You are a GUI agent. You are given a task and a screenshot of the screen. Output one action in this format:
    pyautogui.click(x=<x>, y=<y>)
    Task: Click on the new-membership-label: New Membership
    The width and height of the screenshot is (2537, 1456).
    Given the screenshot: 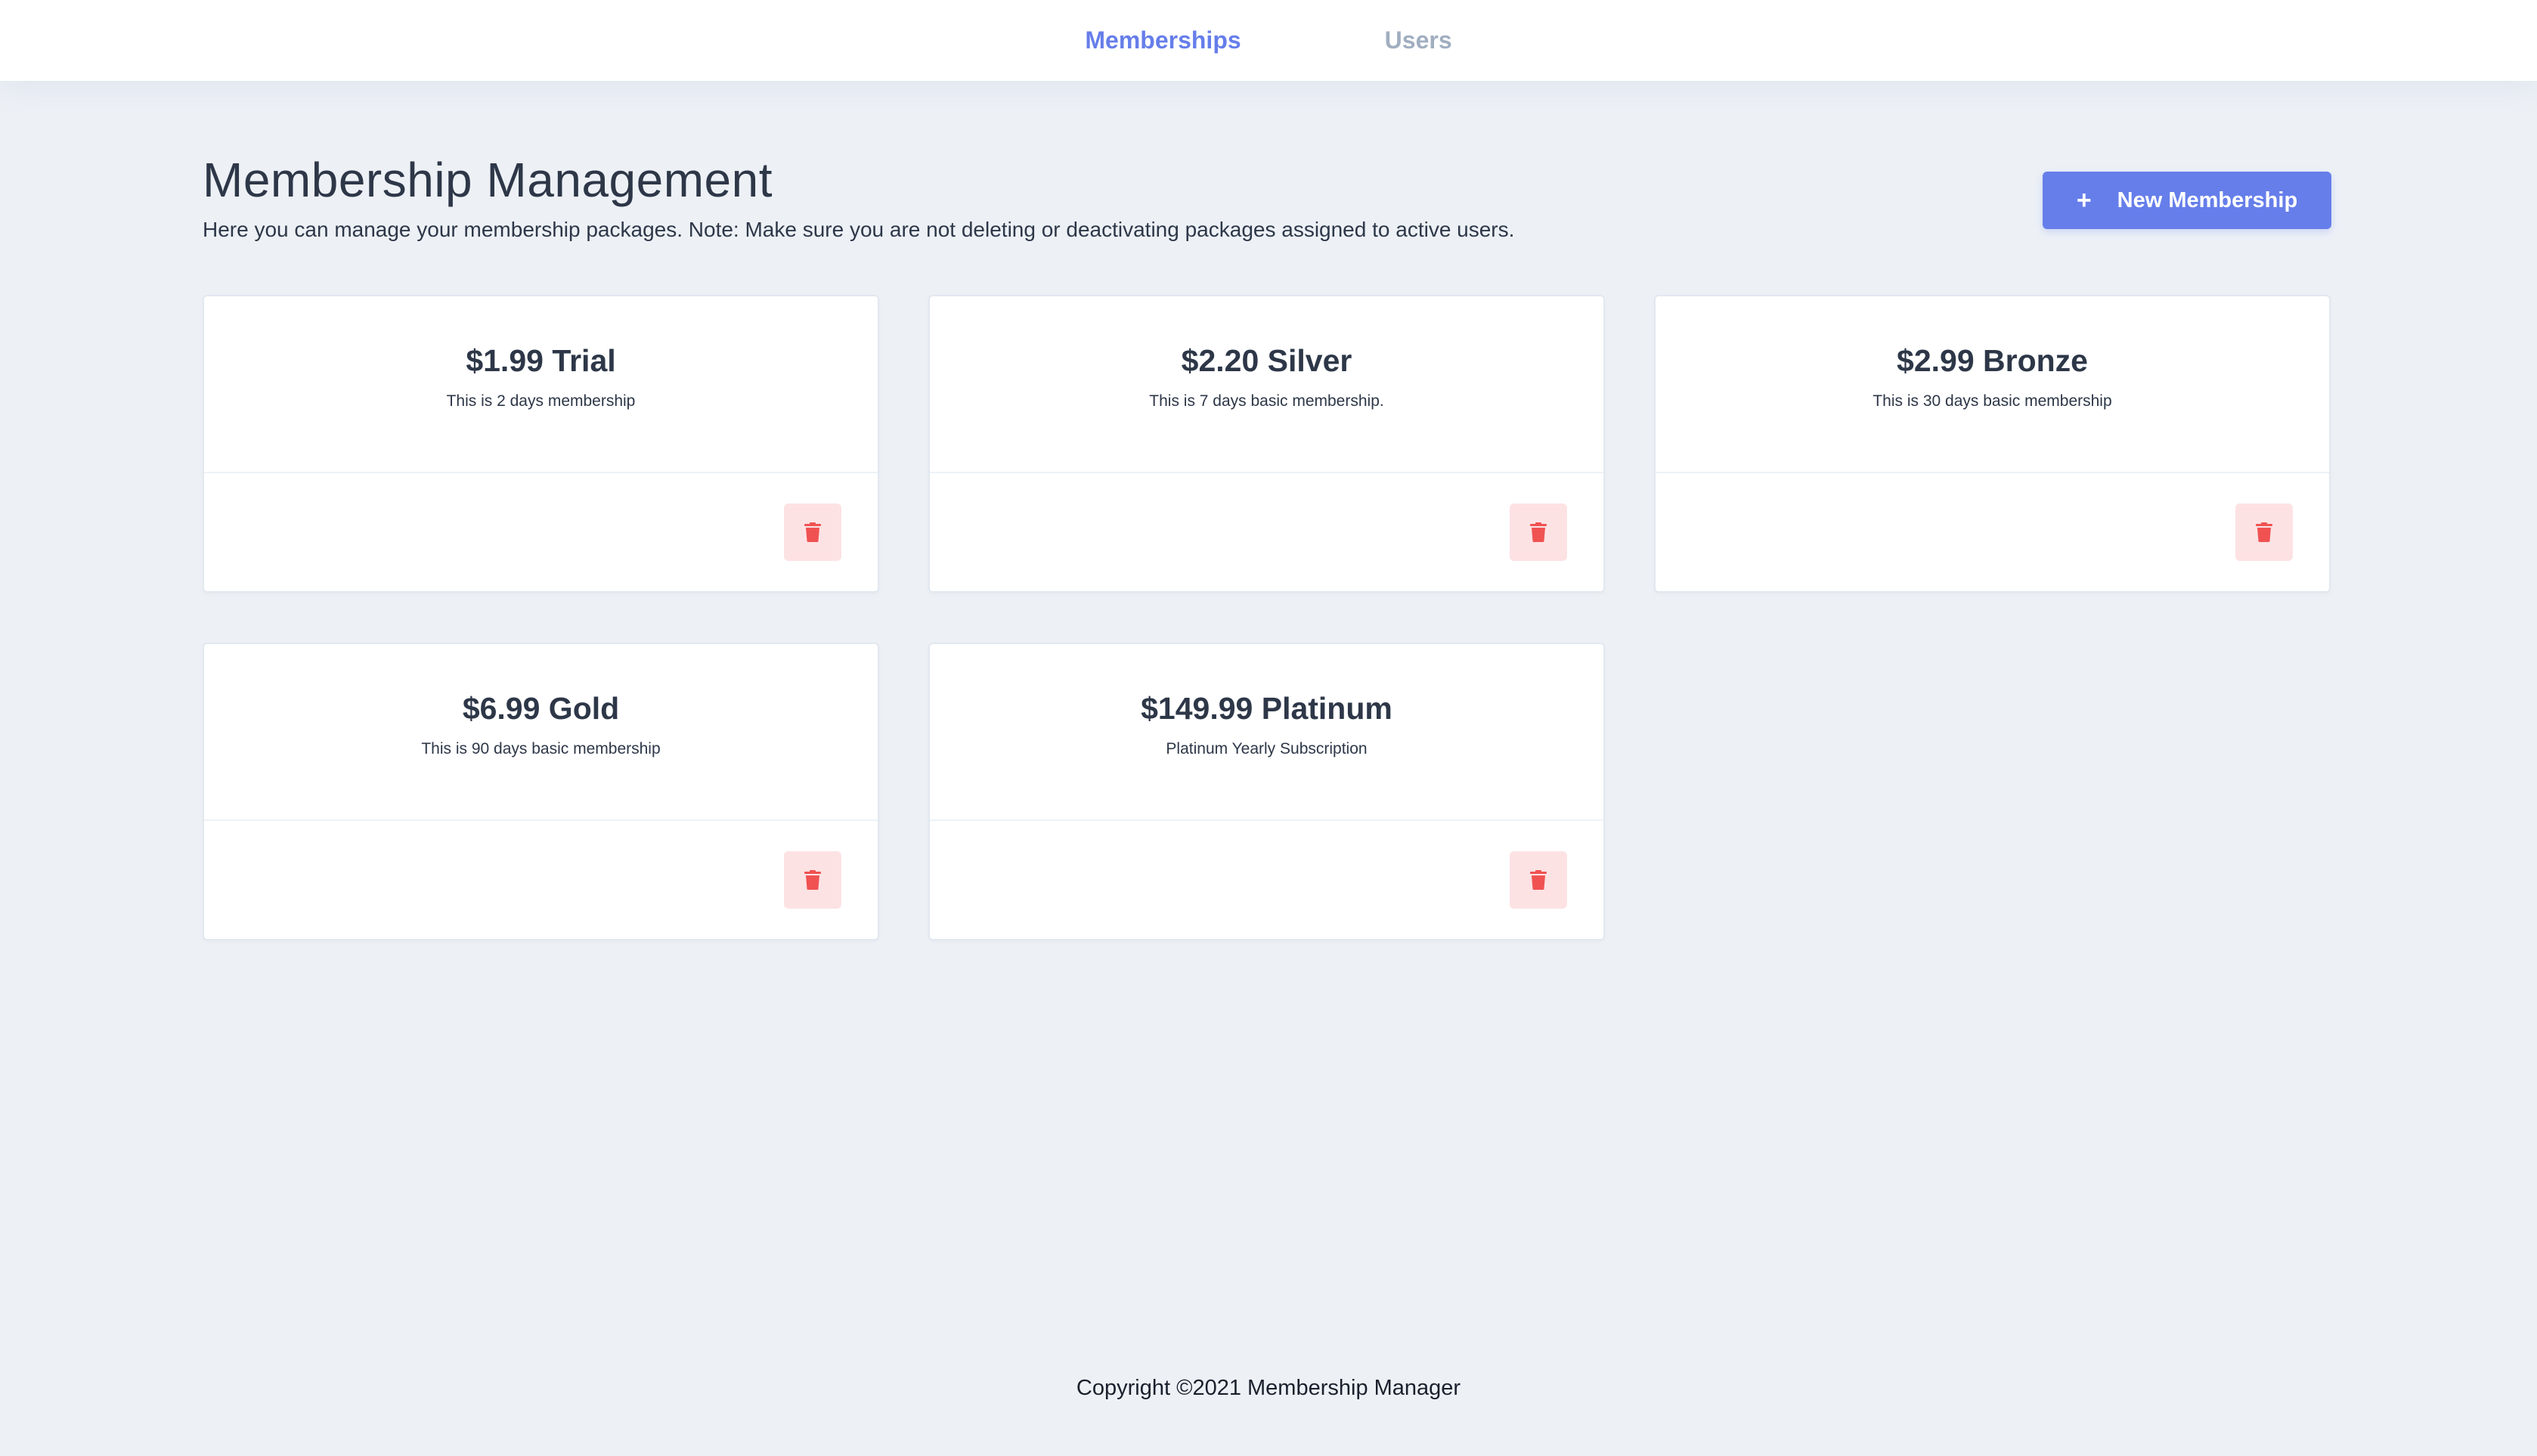 What is the action you would take?
    pyautogui.click(x=2207, y=199)
    